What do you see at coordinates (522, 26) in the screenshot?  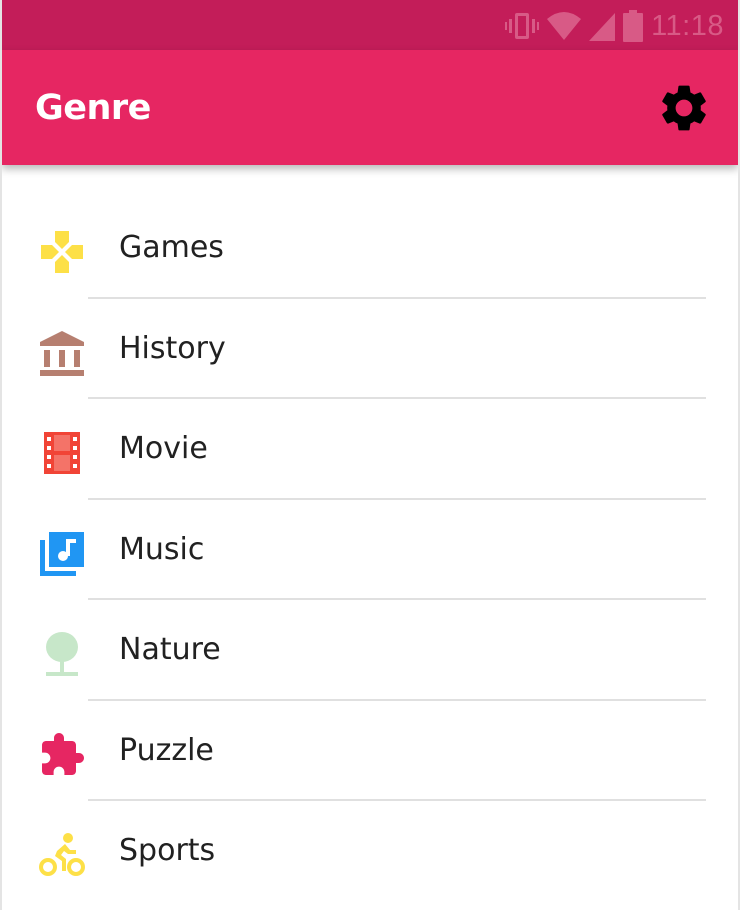 I see `vibrate-icon` at bounding box center [522, 26].